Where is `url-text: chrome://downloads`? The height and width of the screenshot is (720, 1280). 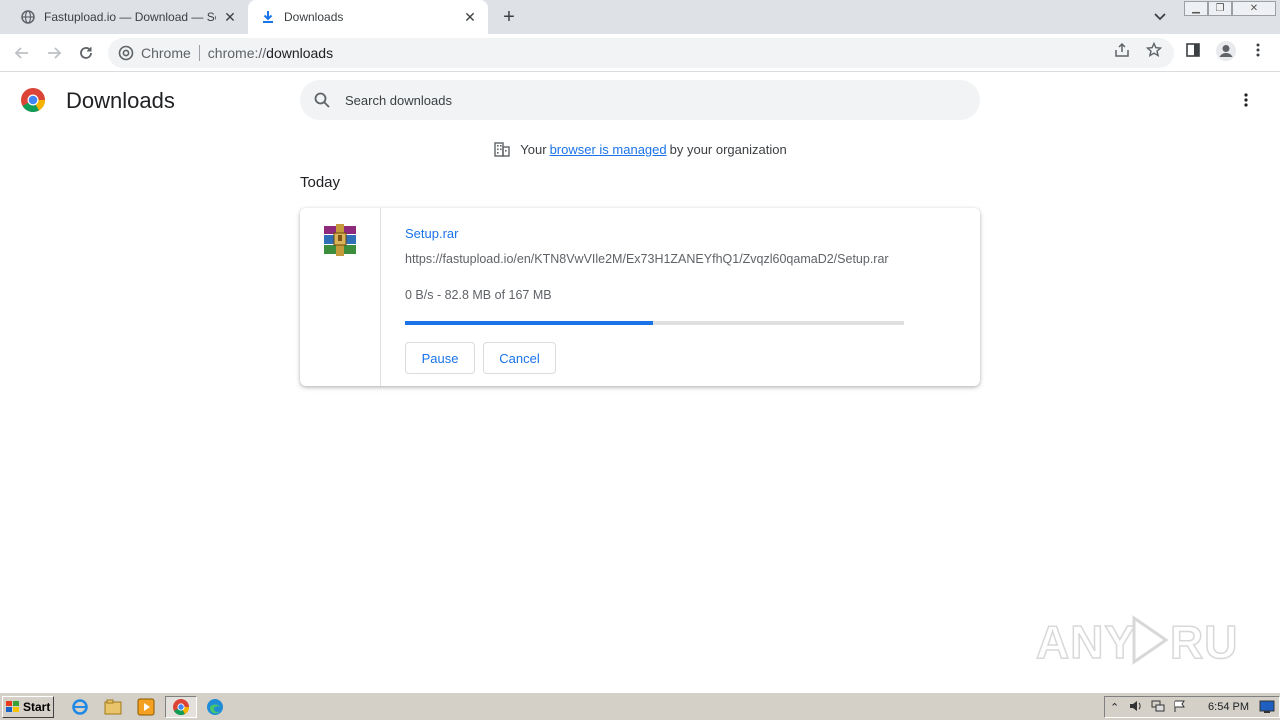 url-text: chrome://downloads is located at coordinates (270, 53).